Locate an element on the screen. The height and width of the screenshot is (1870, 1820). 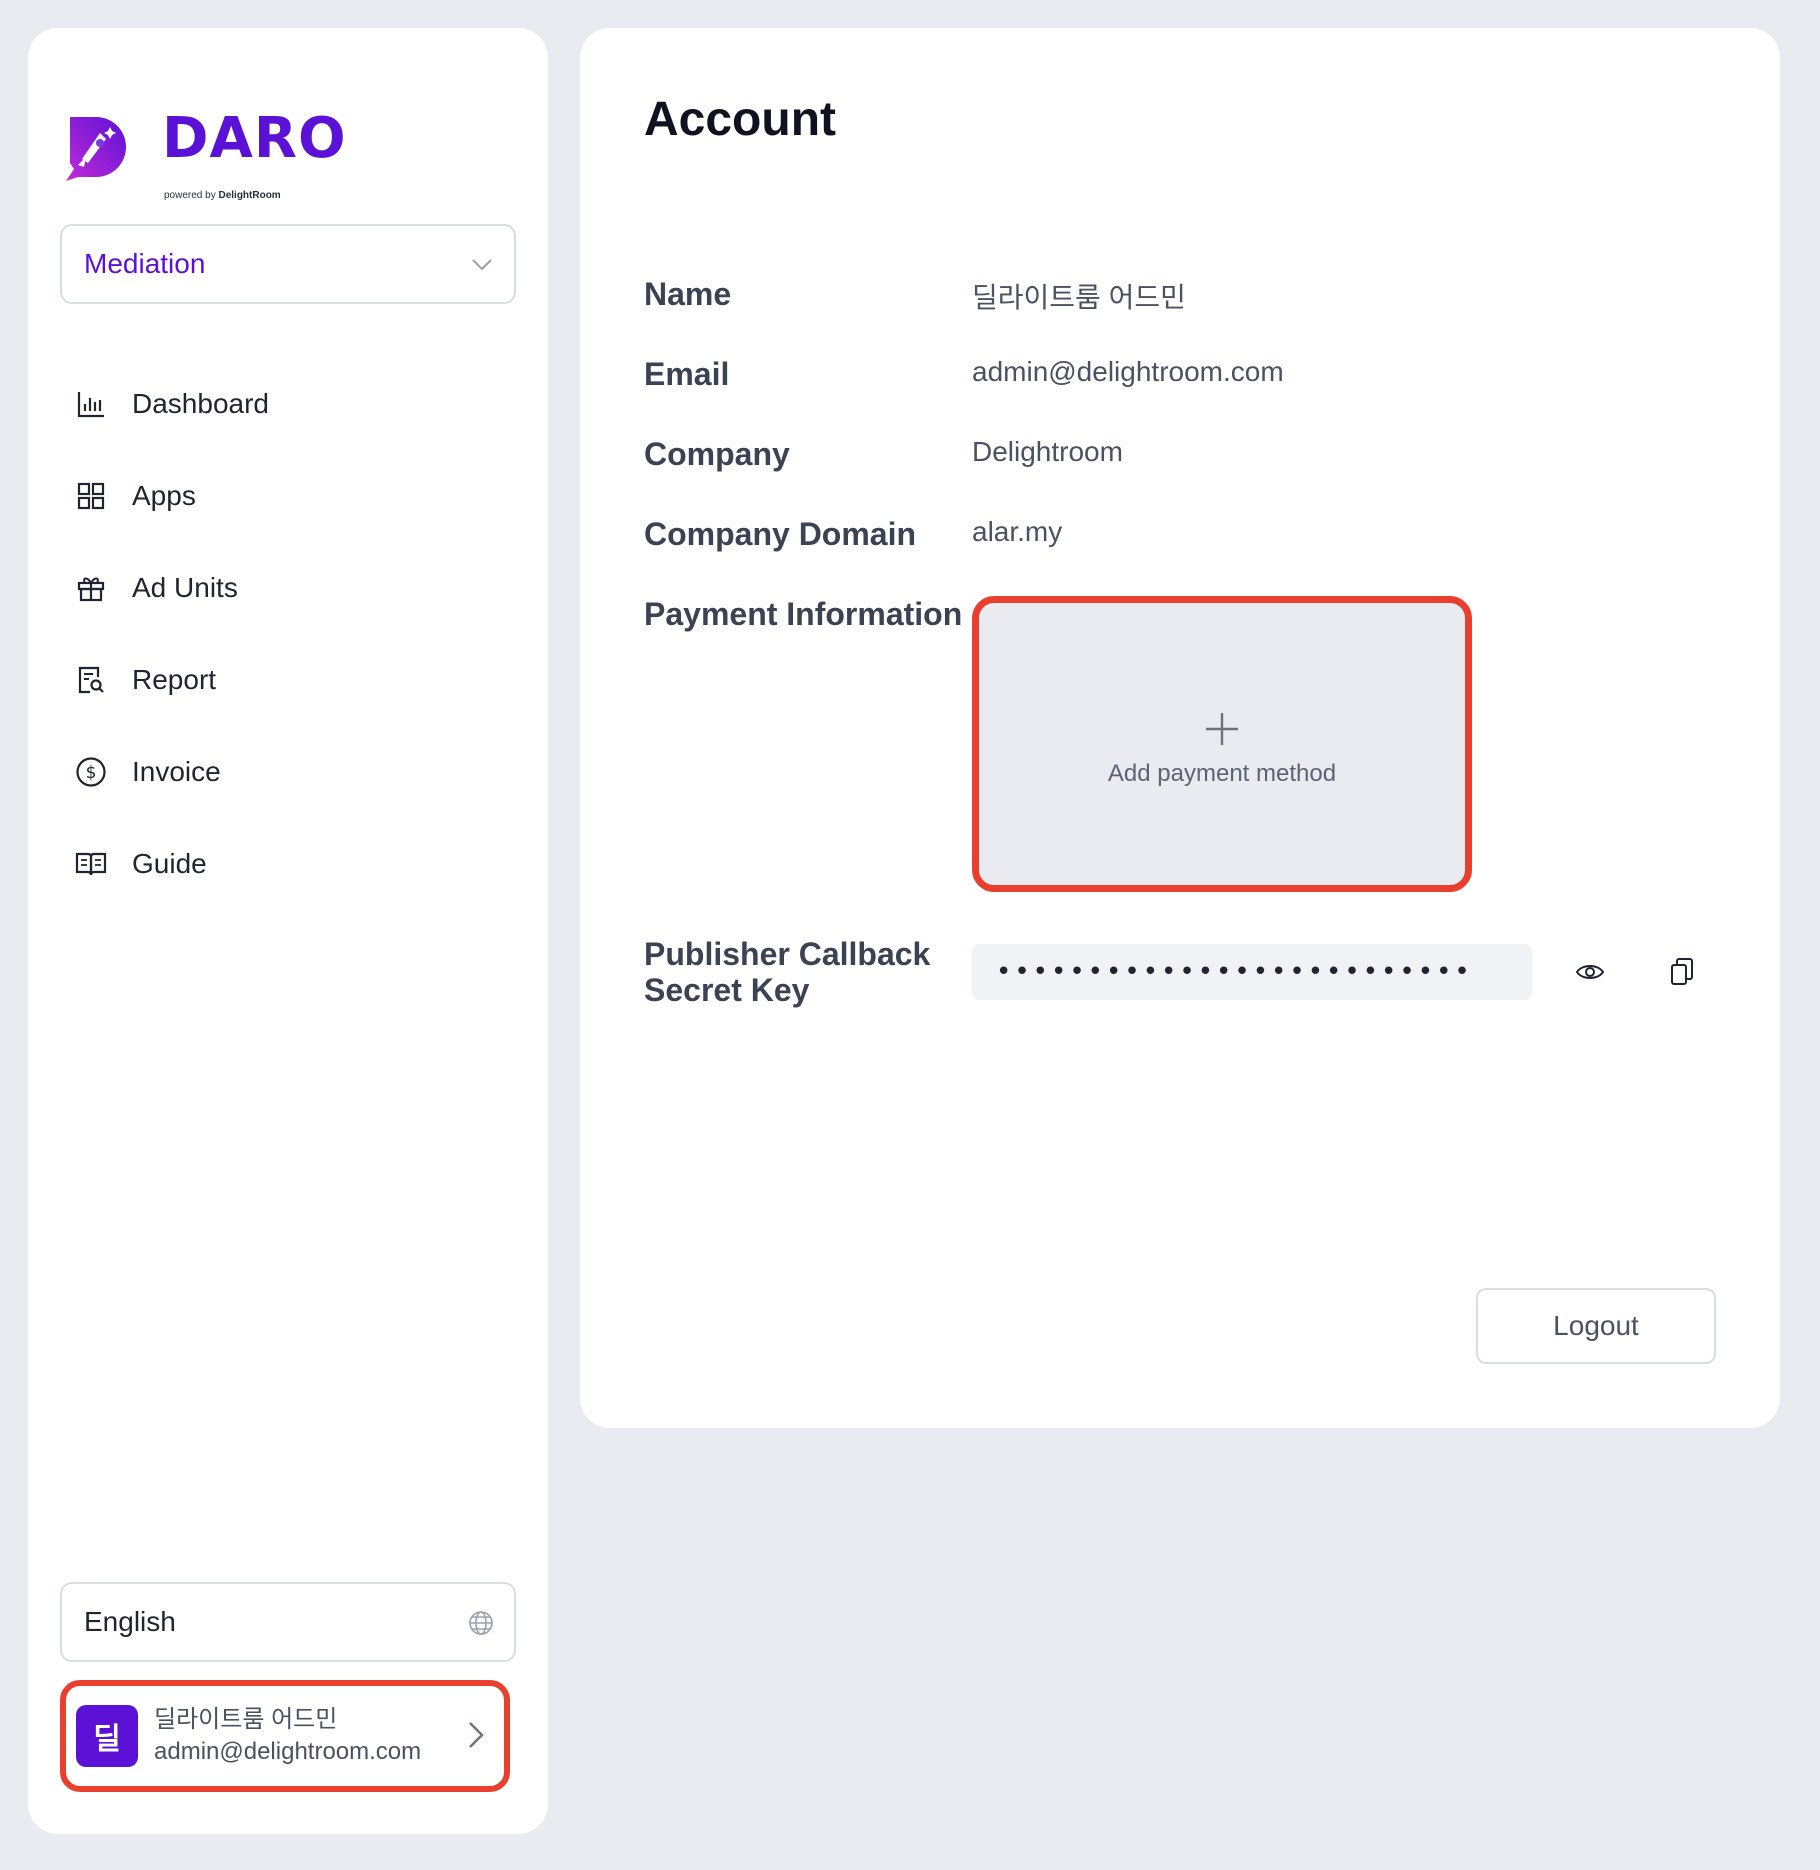
sidebar-item-label: Guide is located at coordinates (169, 863).